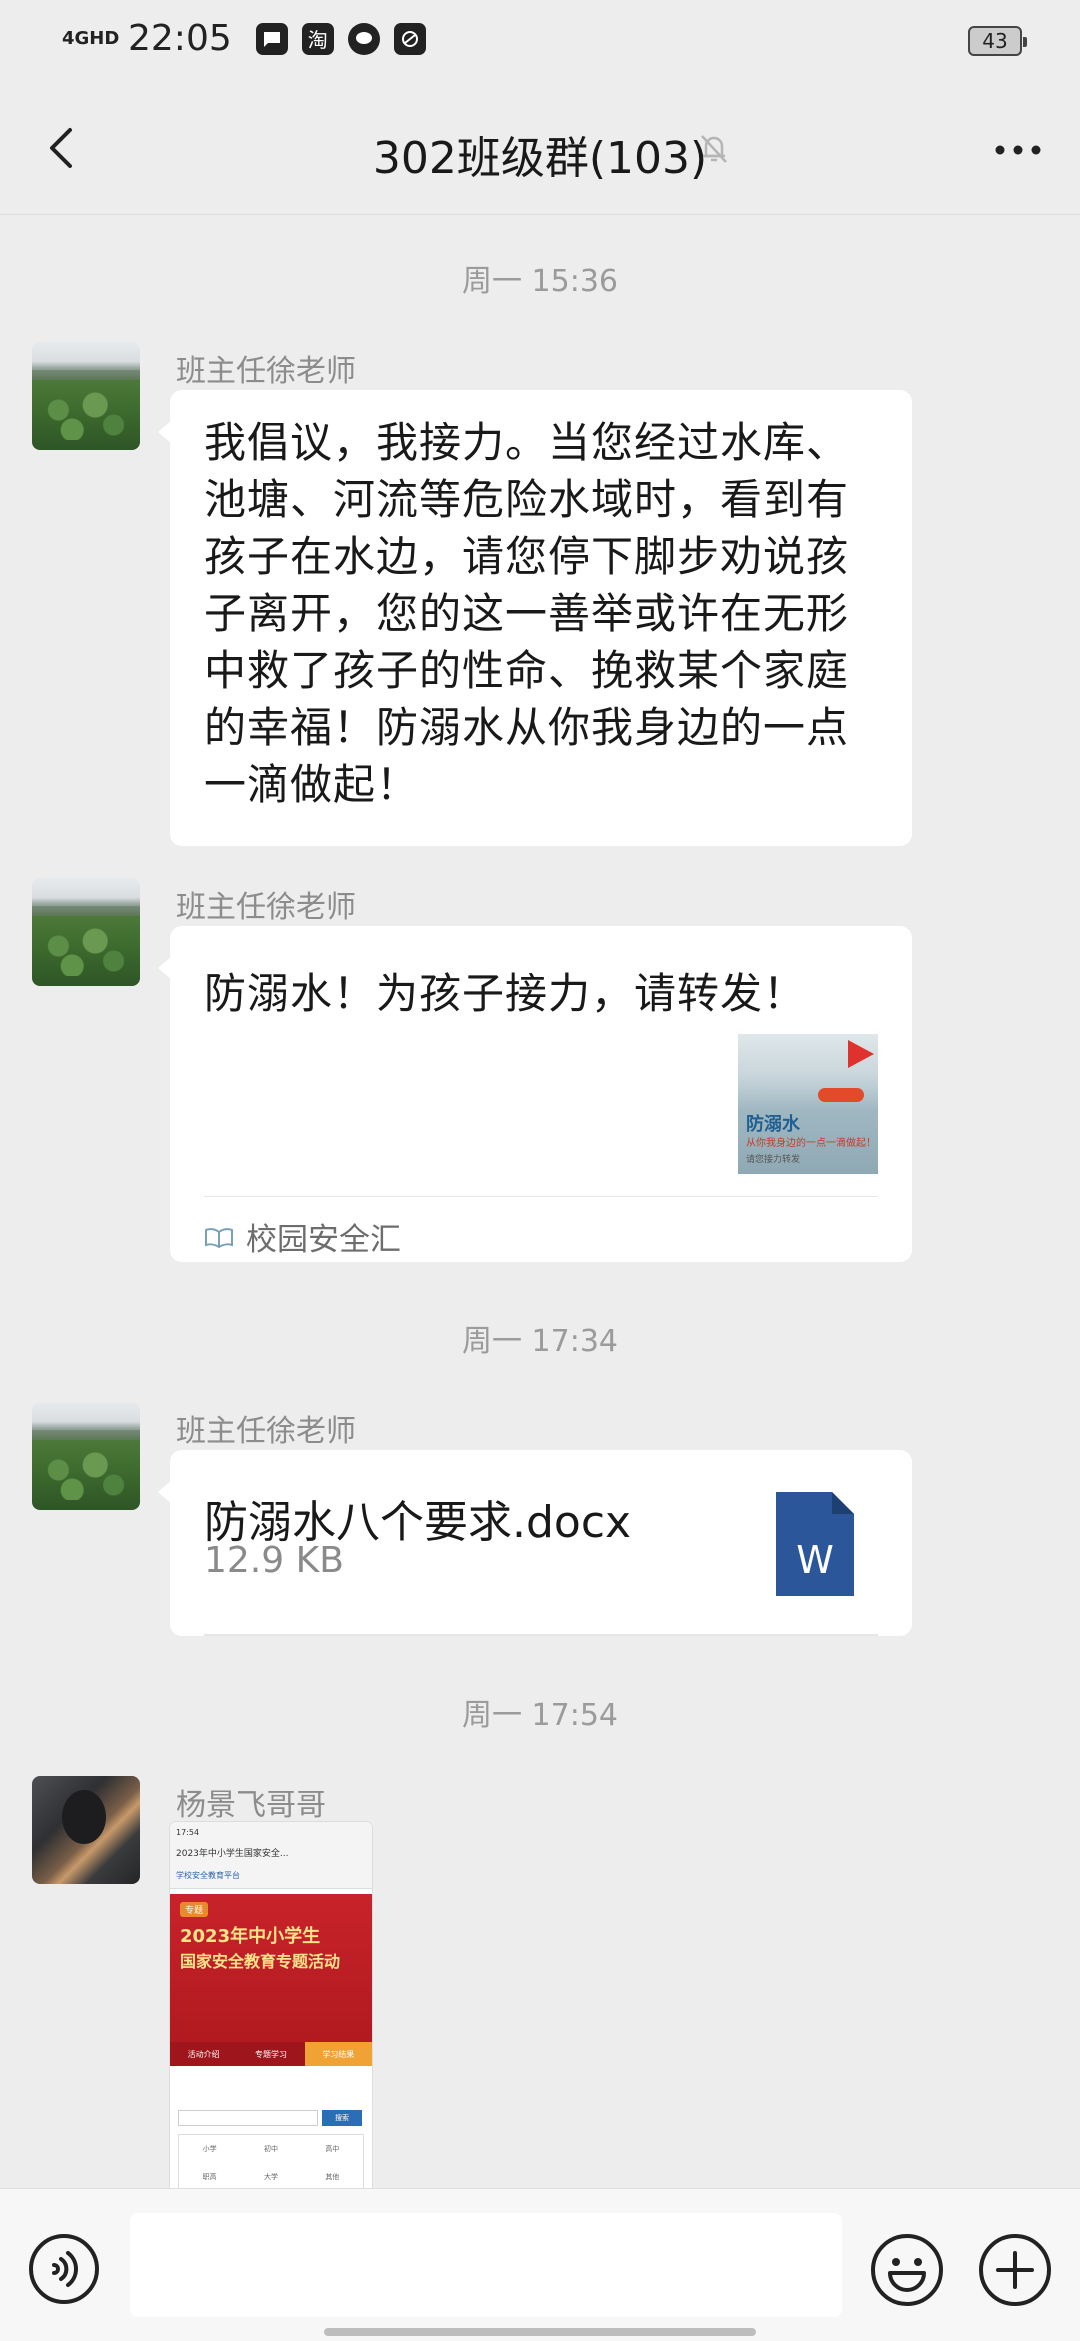 This screenshot has width=1080, height=2341. I want to click on book-icon, so click(219, 1237).